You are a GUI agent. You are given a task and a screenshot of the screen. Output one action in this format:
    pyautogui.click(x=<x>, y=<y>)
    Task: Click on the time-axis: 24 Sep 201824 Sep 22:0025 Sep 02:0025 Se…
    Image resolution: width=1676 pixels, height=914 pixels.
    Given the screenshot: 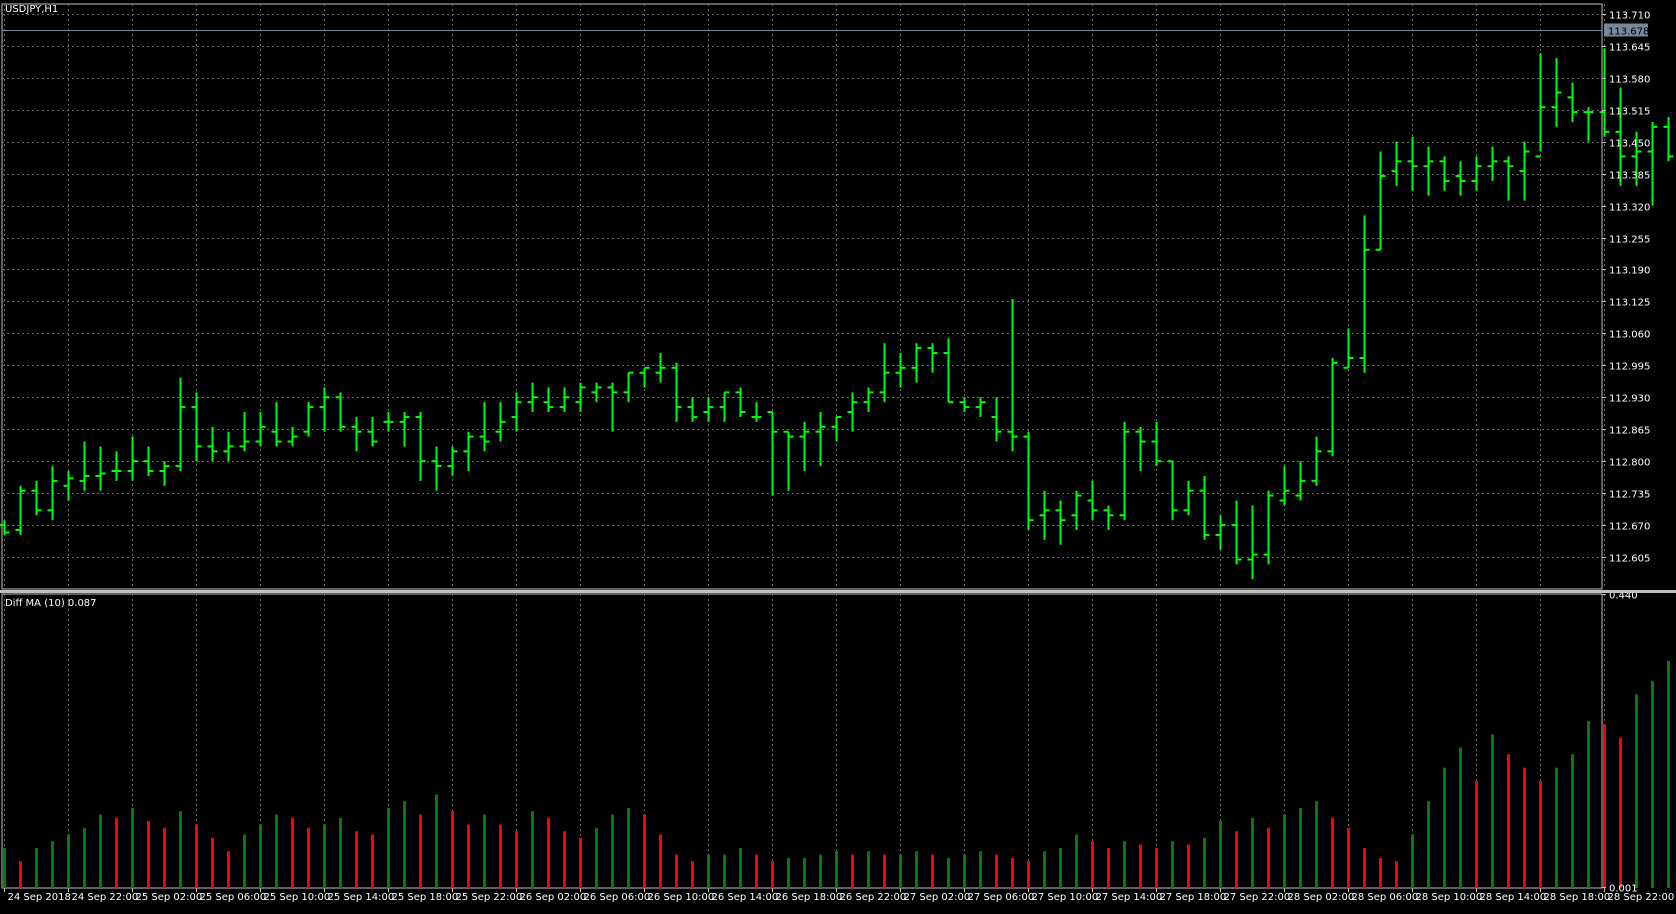 What is the action you would take?
    pyautogui.click(x=840, y=895)
    